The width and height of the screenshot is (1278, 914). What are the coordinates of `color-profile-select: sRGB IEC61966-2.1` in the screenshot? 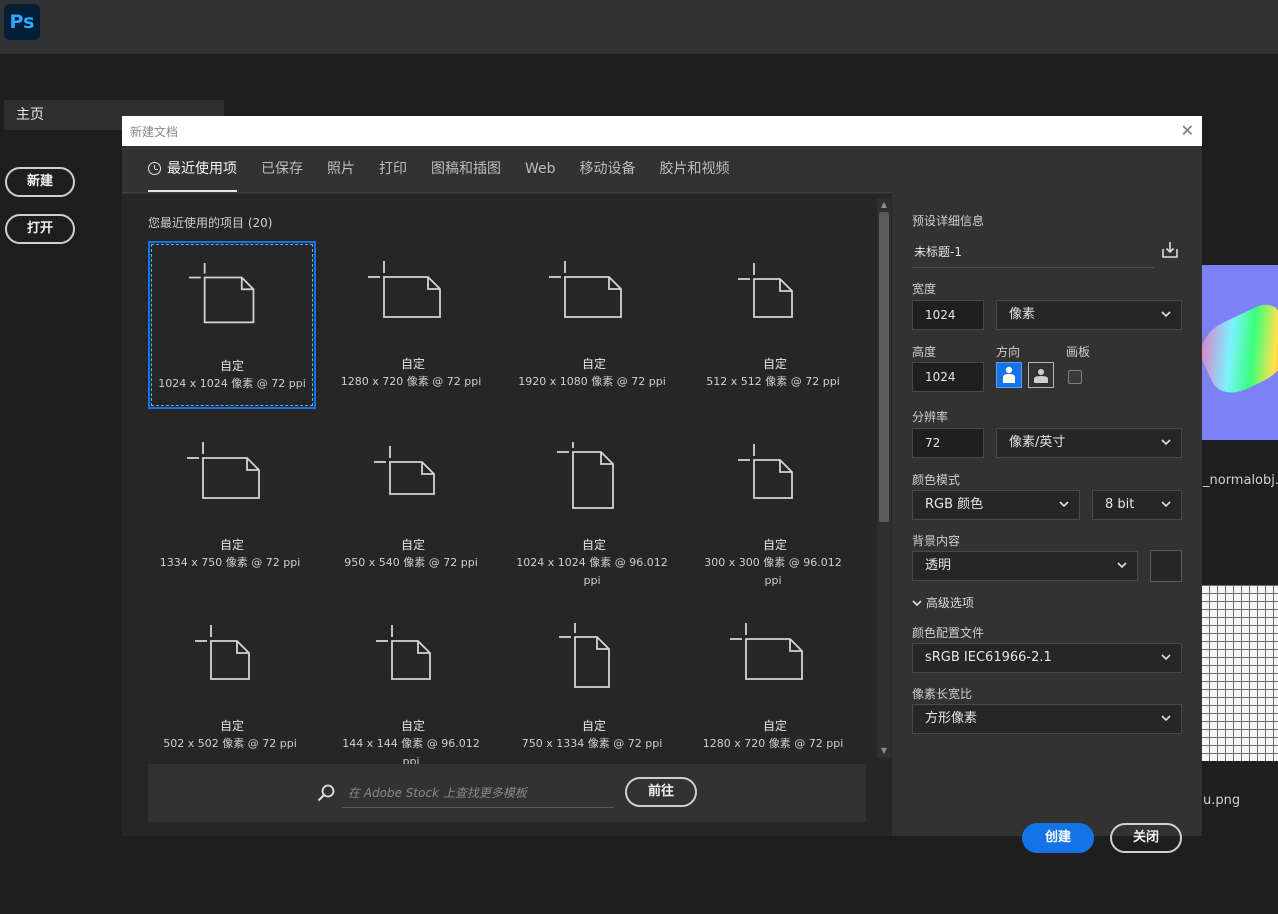 It's located at (1047, 658).